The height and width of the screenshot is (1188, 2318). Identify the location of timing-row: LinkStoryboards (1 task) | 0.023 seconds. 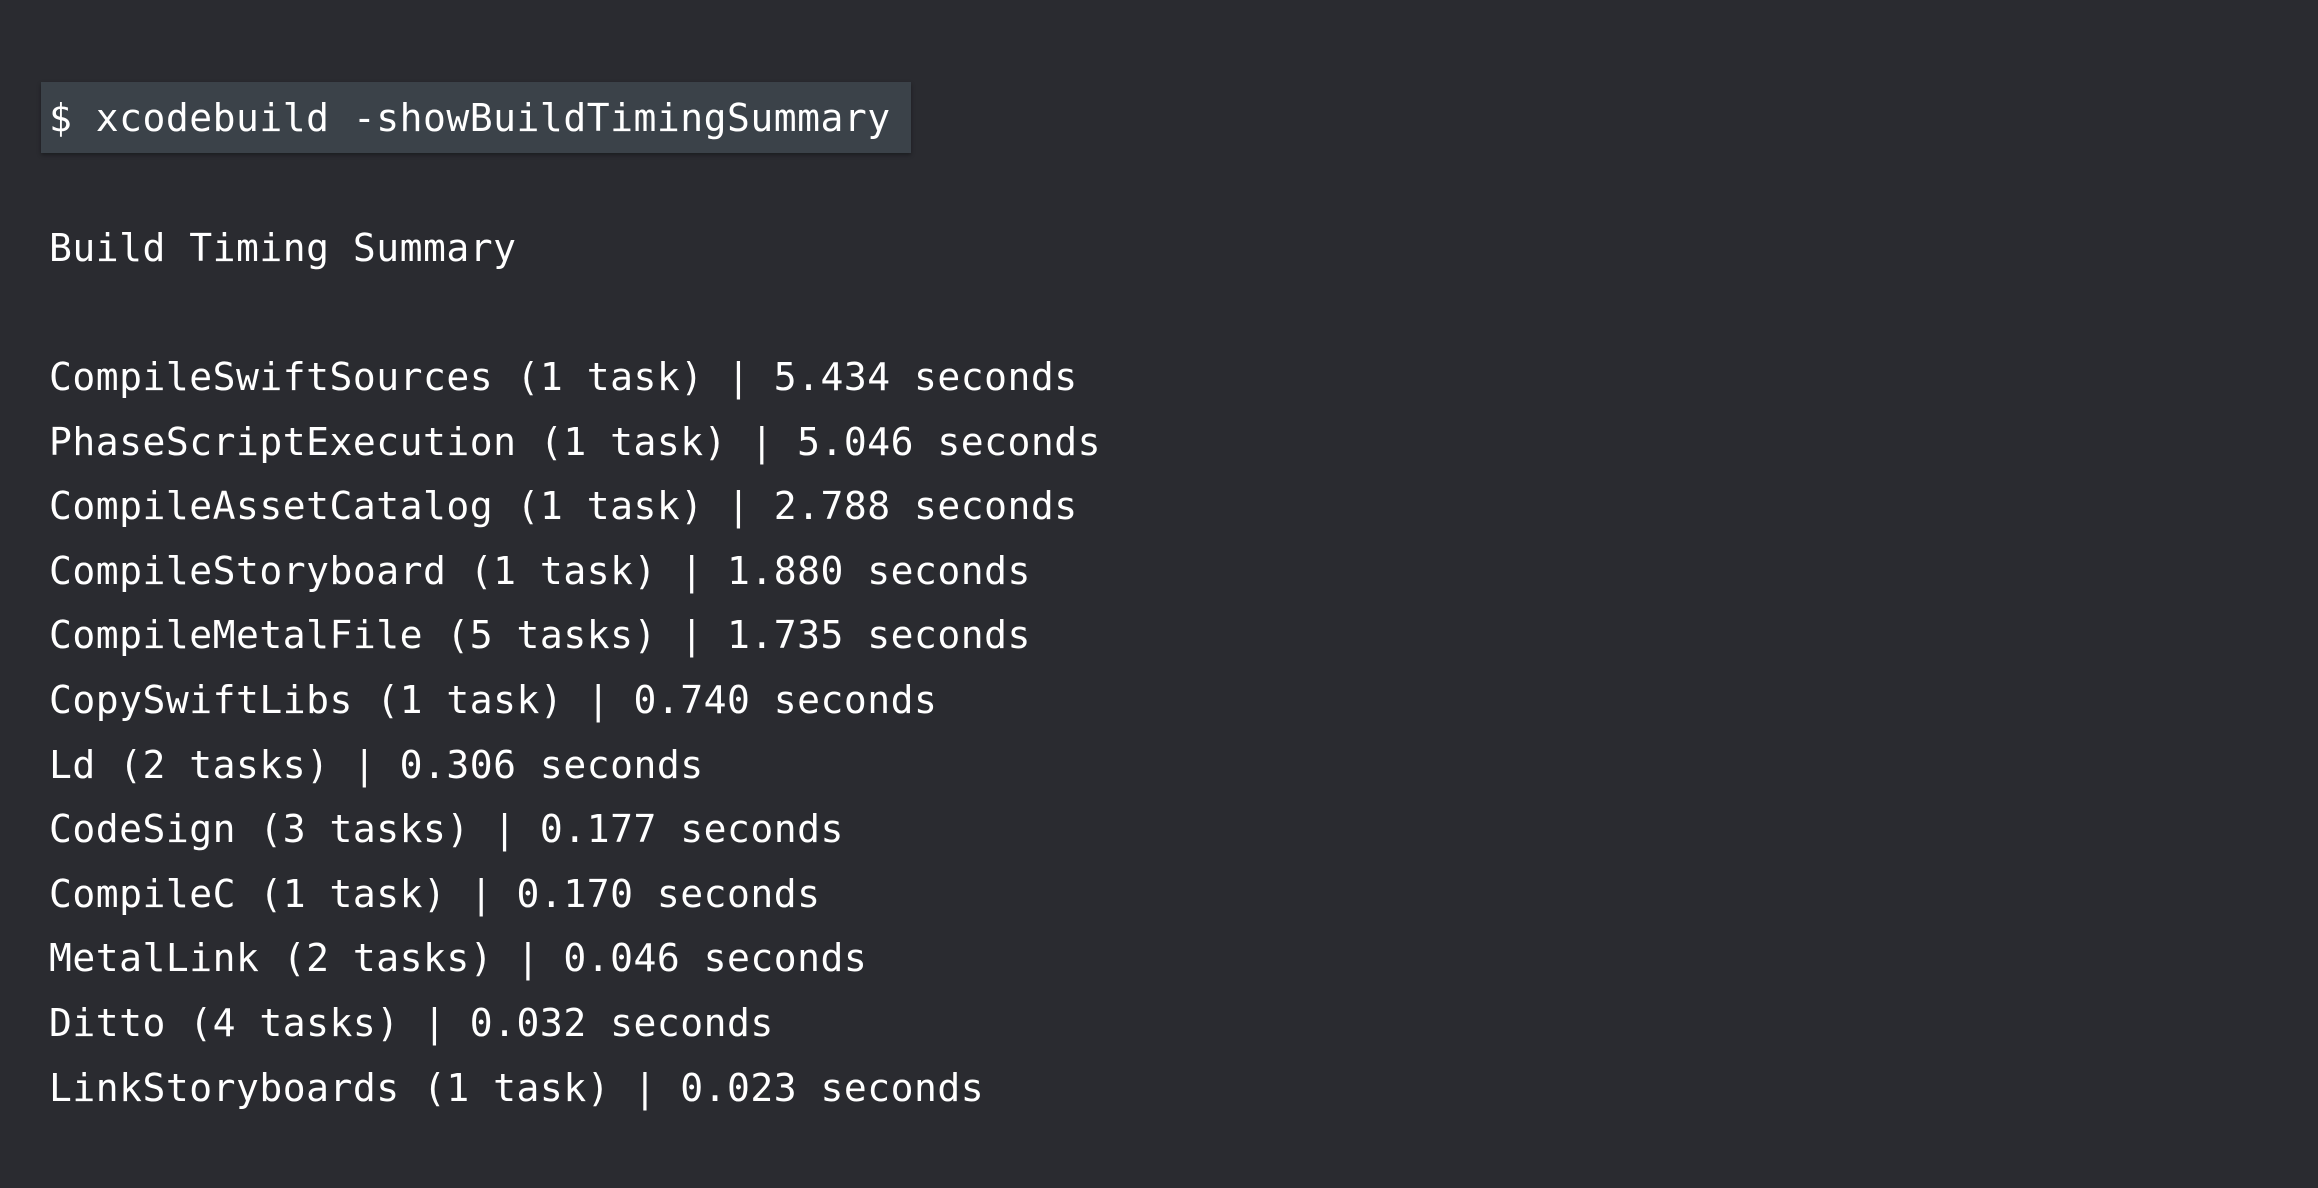
(517, 1087).